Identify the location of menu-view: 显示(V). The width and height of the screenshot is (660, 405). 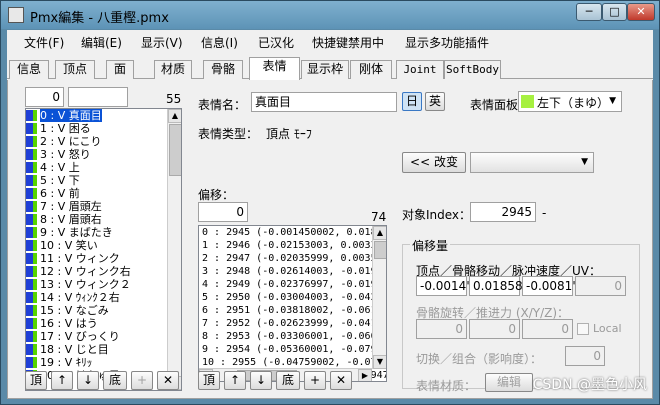
(162, 42).